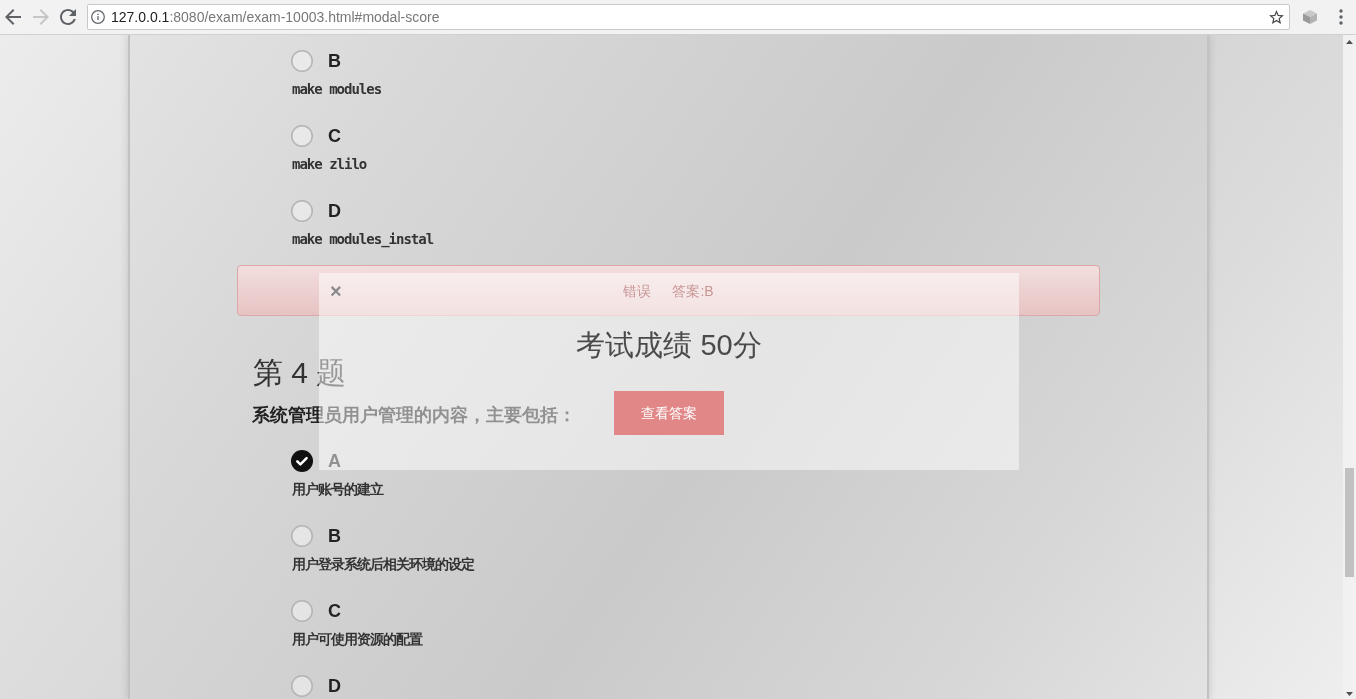 This screenshot has width=1356, height=699. Describe the element at coordinates (68, 17) in the screenshot. I see `reload-icon` at that location.